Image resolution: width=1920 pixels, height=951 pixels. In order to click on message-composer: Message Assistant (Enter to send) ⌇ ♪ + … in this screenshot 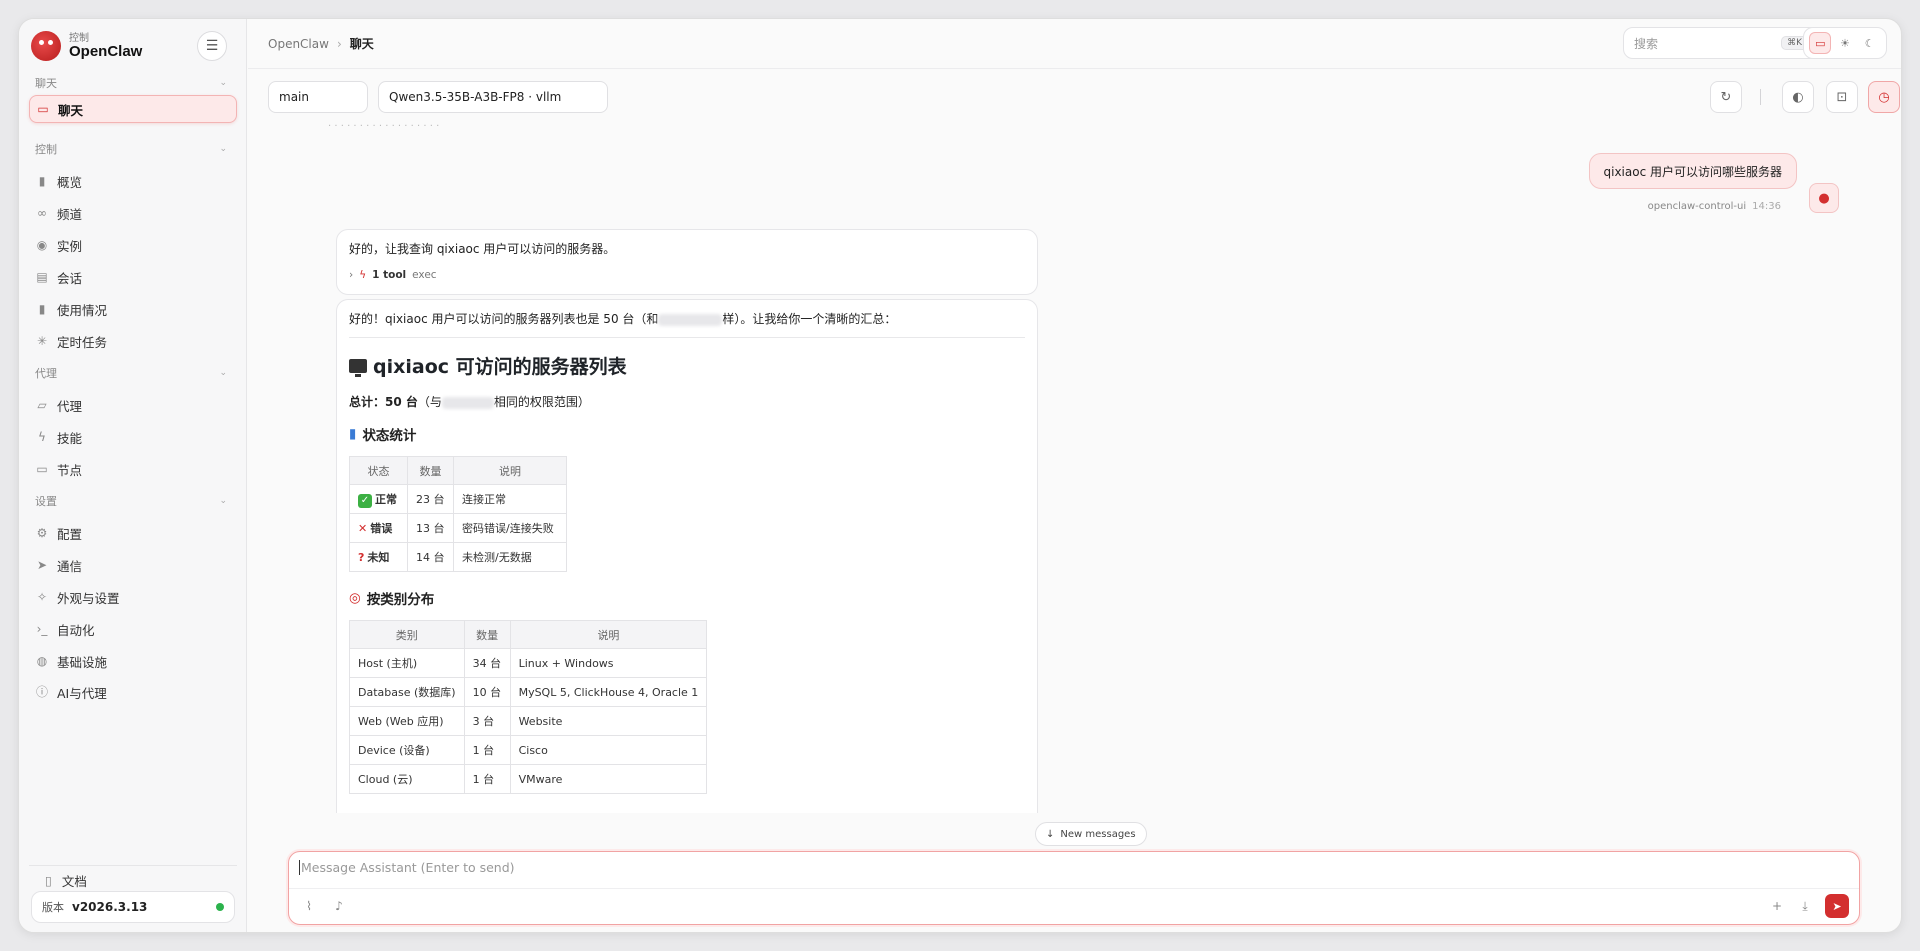, I will do `click(1074, 888)`.